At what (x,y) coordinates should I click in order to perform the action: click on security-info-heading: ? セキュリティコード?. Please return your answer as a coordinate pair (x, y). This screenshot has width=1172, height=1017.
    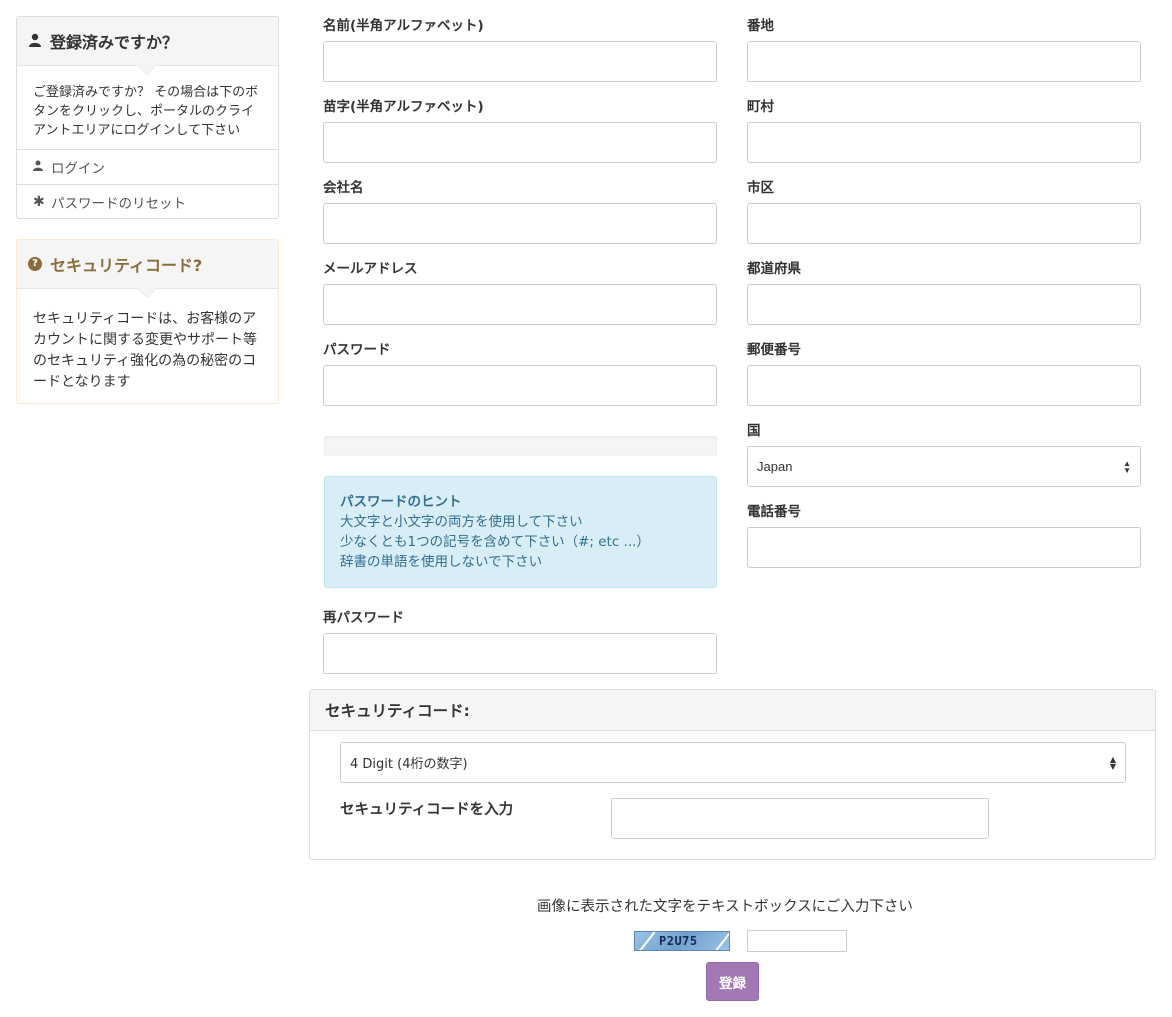
    Looking at the image, I should click on (147, 269).